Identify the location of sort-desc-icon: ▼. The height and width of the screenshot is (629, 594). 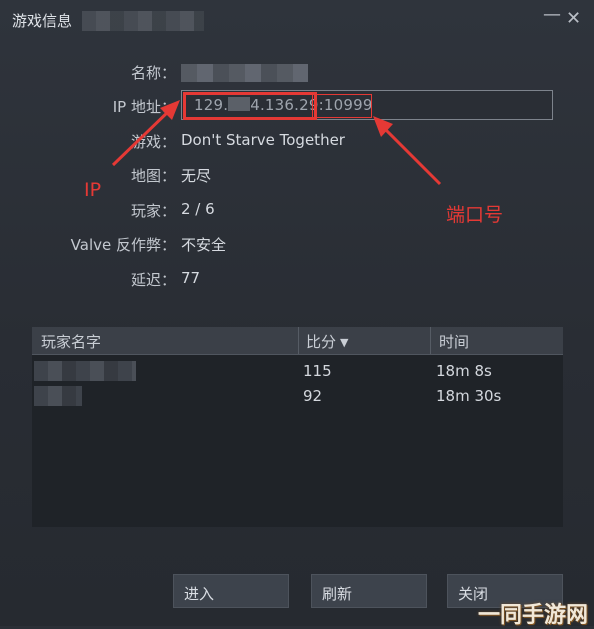
(344, 342).